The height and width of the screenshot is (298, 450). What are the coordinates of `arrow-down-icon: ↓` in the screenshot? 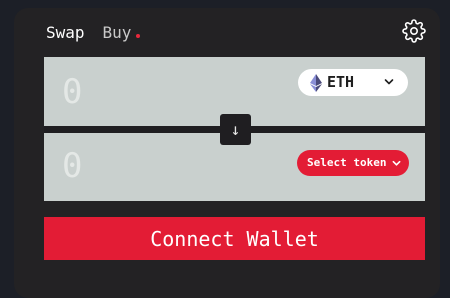 It's located at (235, 129).